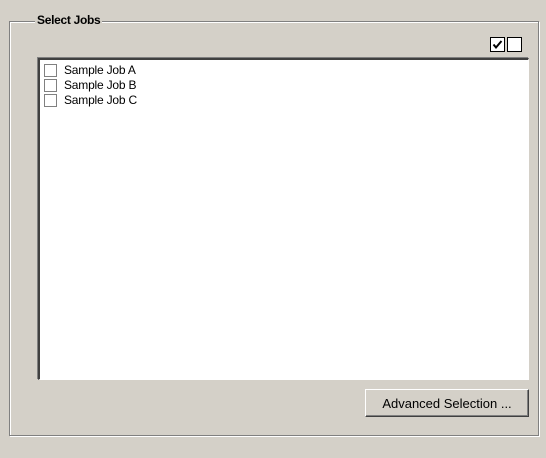 The height and width of the screenshot is (458, 546). Describe the element at coordinates (100, 100) in the screenshot. I see `job-label: Sample Job C` at that location.